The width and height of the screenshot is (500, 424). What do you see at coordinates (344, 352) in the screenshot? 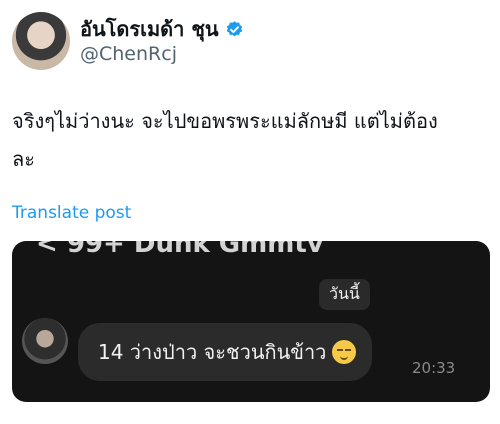
I see `relieved-face-emoji-icon` at bounding box center [344, 352].